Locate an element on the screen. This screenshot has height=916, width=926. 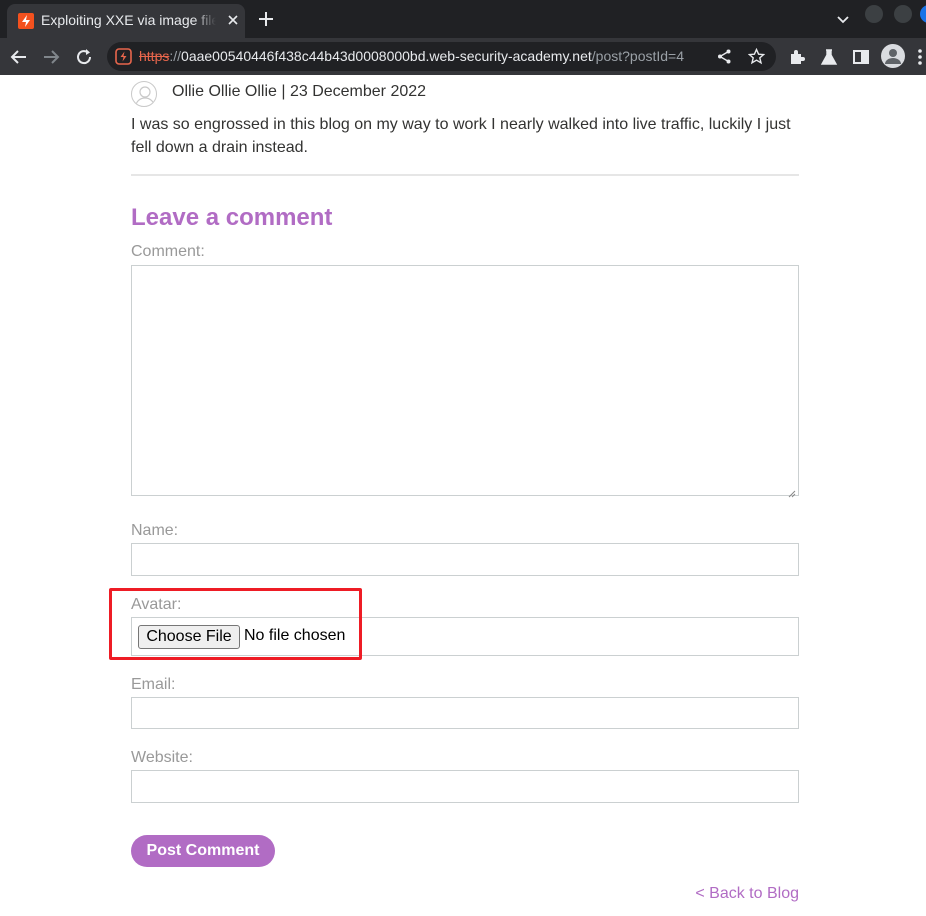
website-input is located at coordinates (465, 786).